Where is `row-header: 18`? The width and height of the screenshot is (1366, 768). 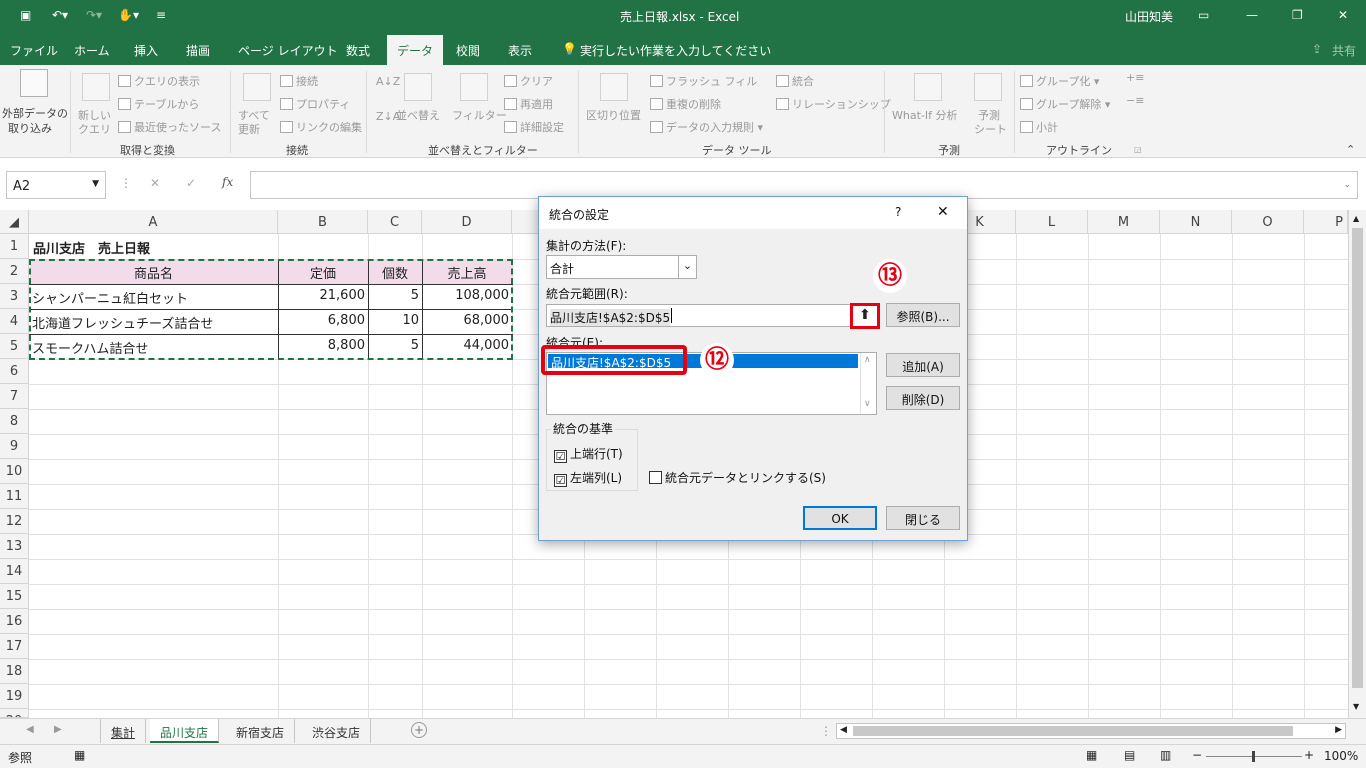
row-header: 18 is located at coordinates (14, 671).